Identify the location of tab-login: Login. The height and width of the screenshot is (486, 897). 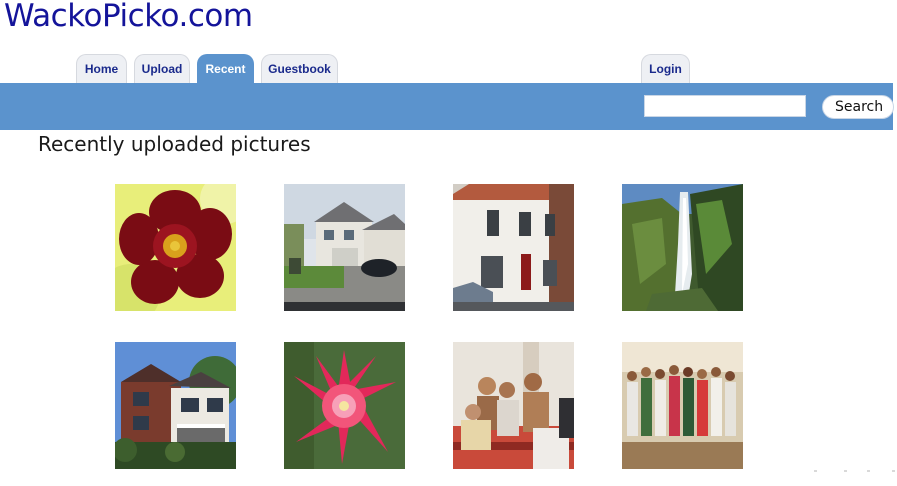
(665, 68).